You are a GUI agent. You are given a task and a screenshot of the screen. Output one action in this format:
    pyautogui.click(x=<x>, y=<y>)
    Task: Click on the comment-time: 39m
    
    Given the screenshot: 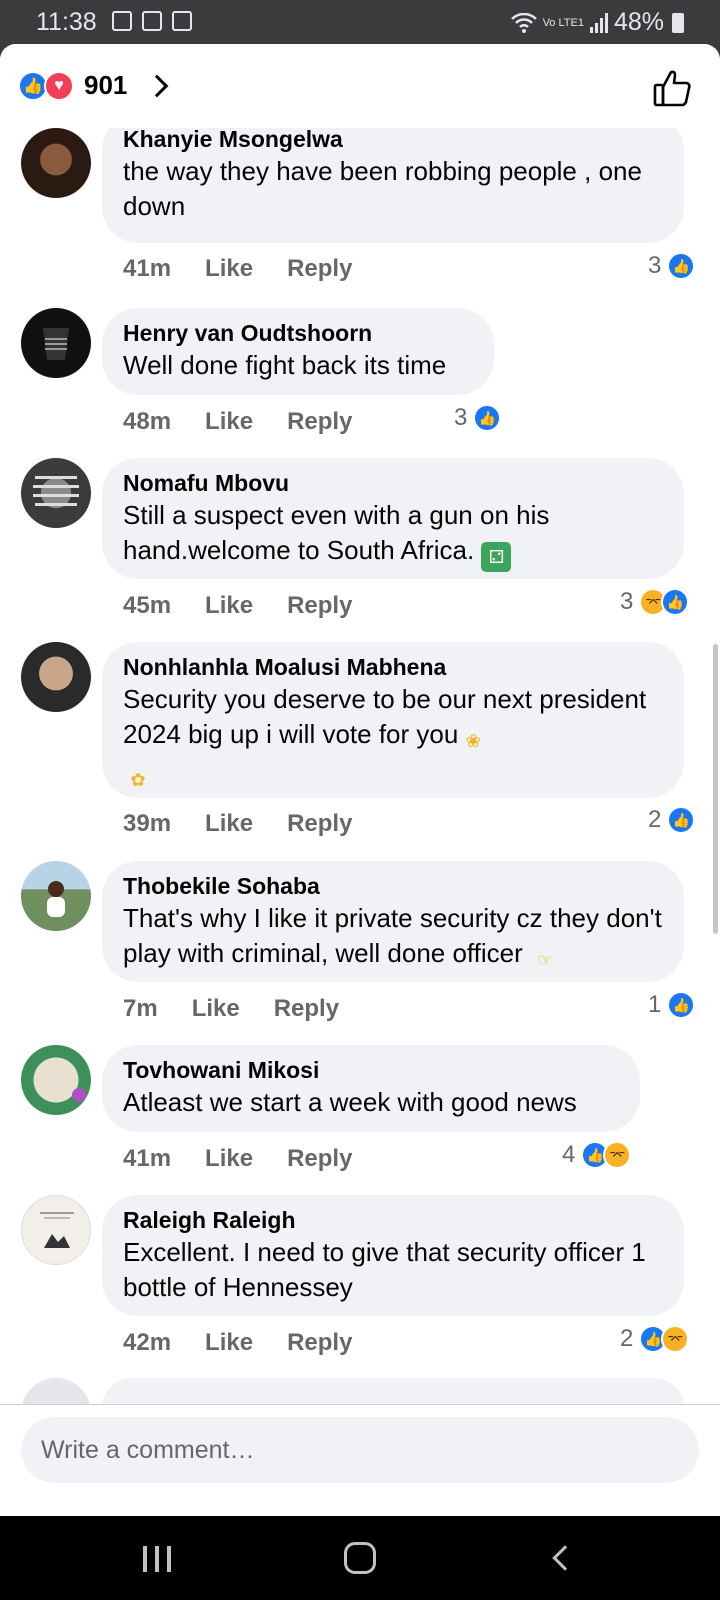 What is the action you would take?
    pyautogui.click(x=147, y=824)
    